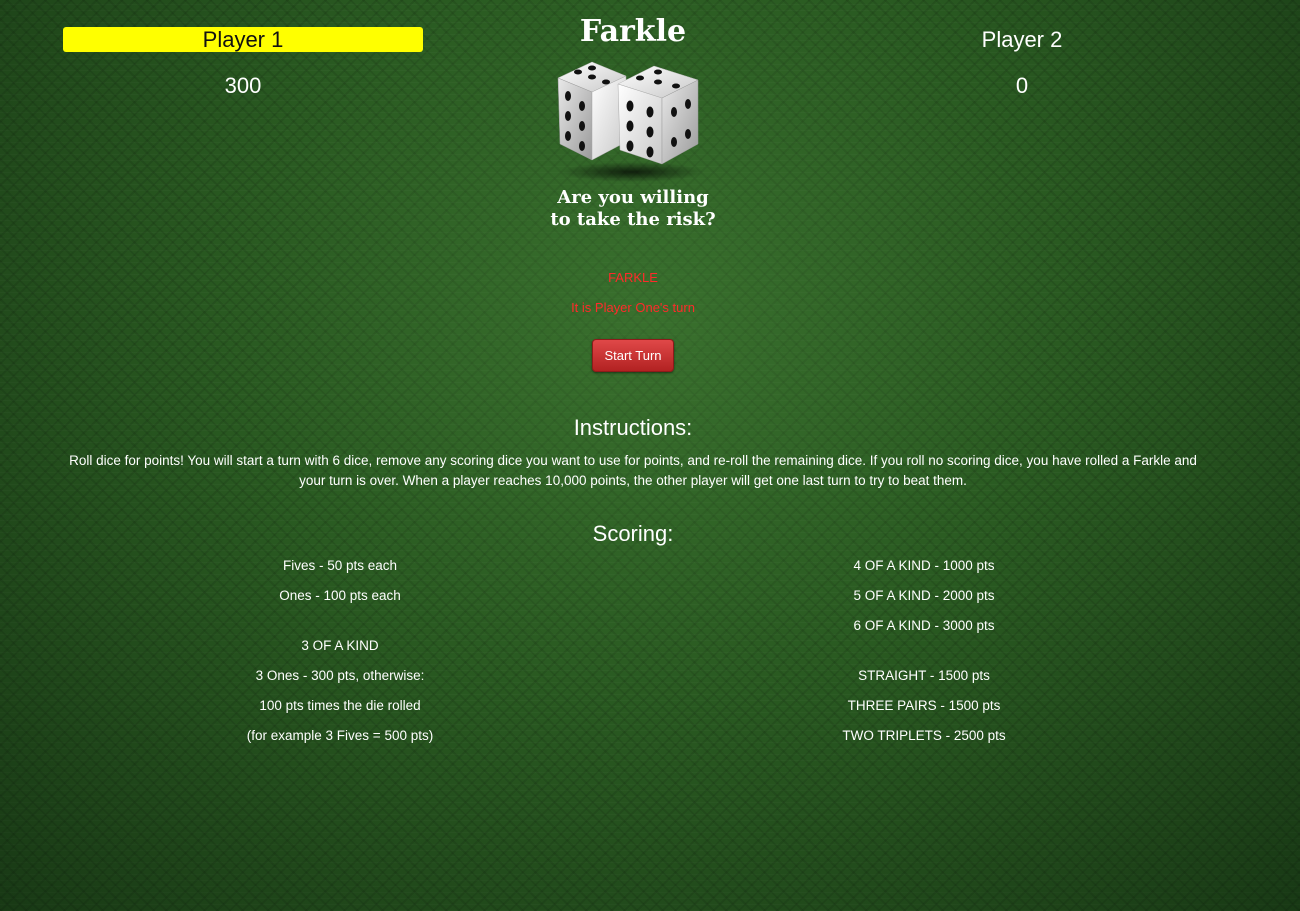 The height and width of the screenshot is (911, 1300). I want to click on turn-status: It is Player One's turn, so click(633, 307).